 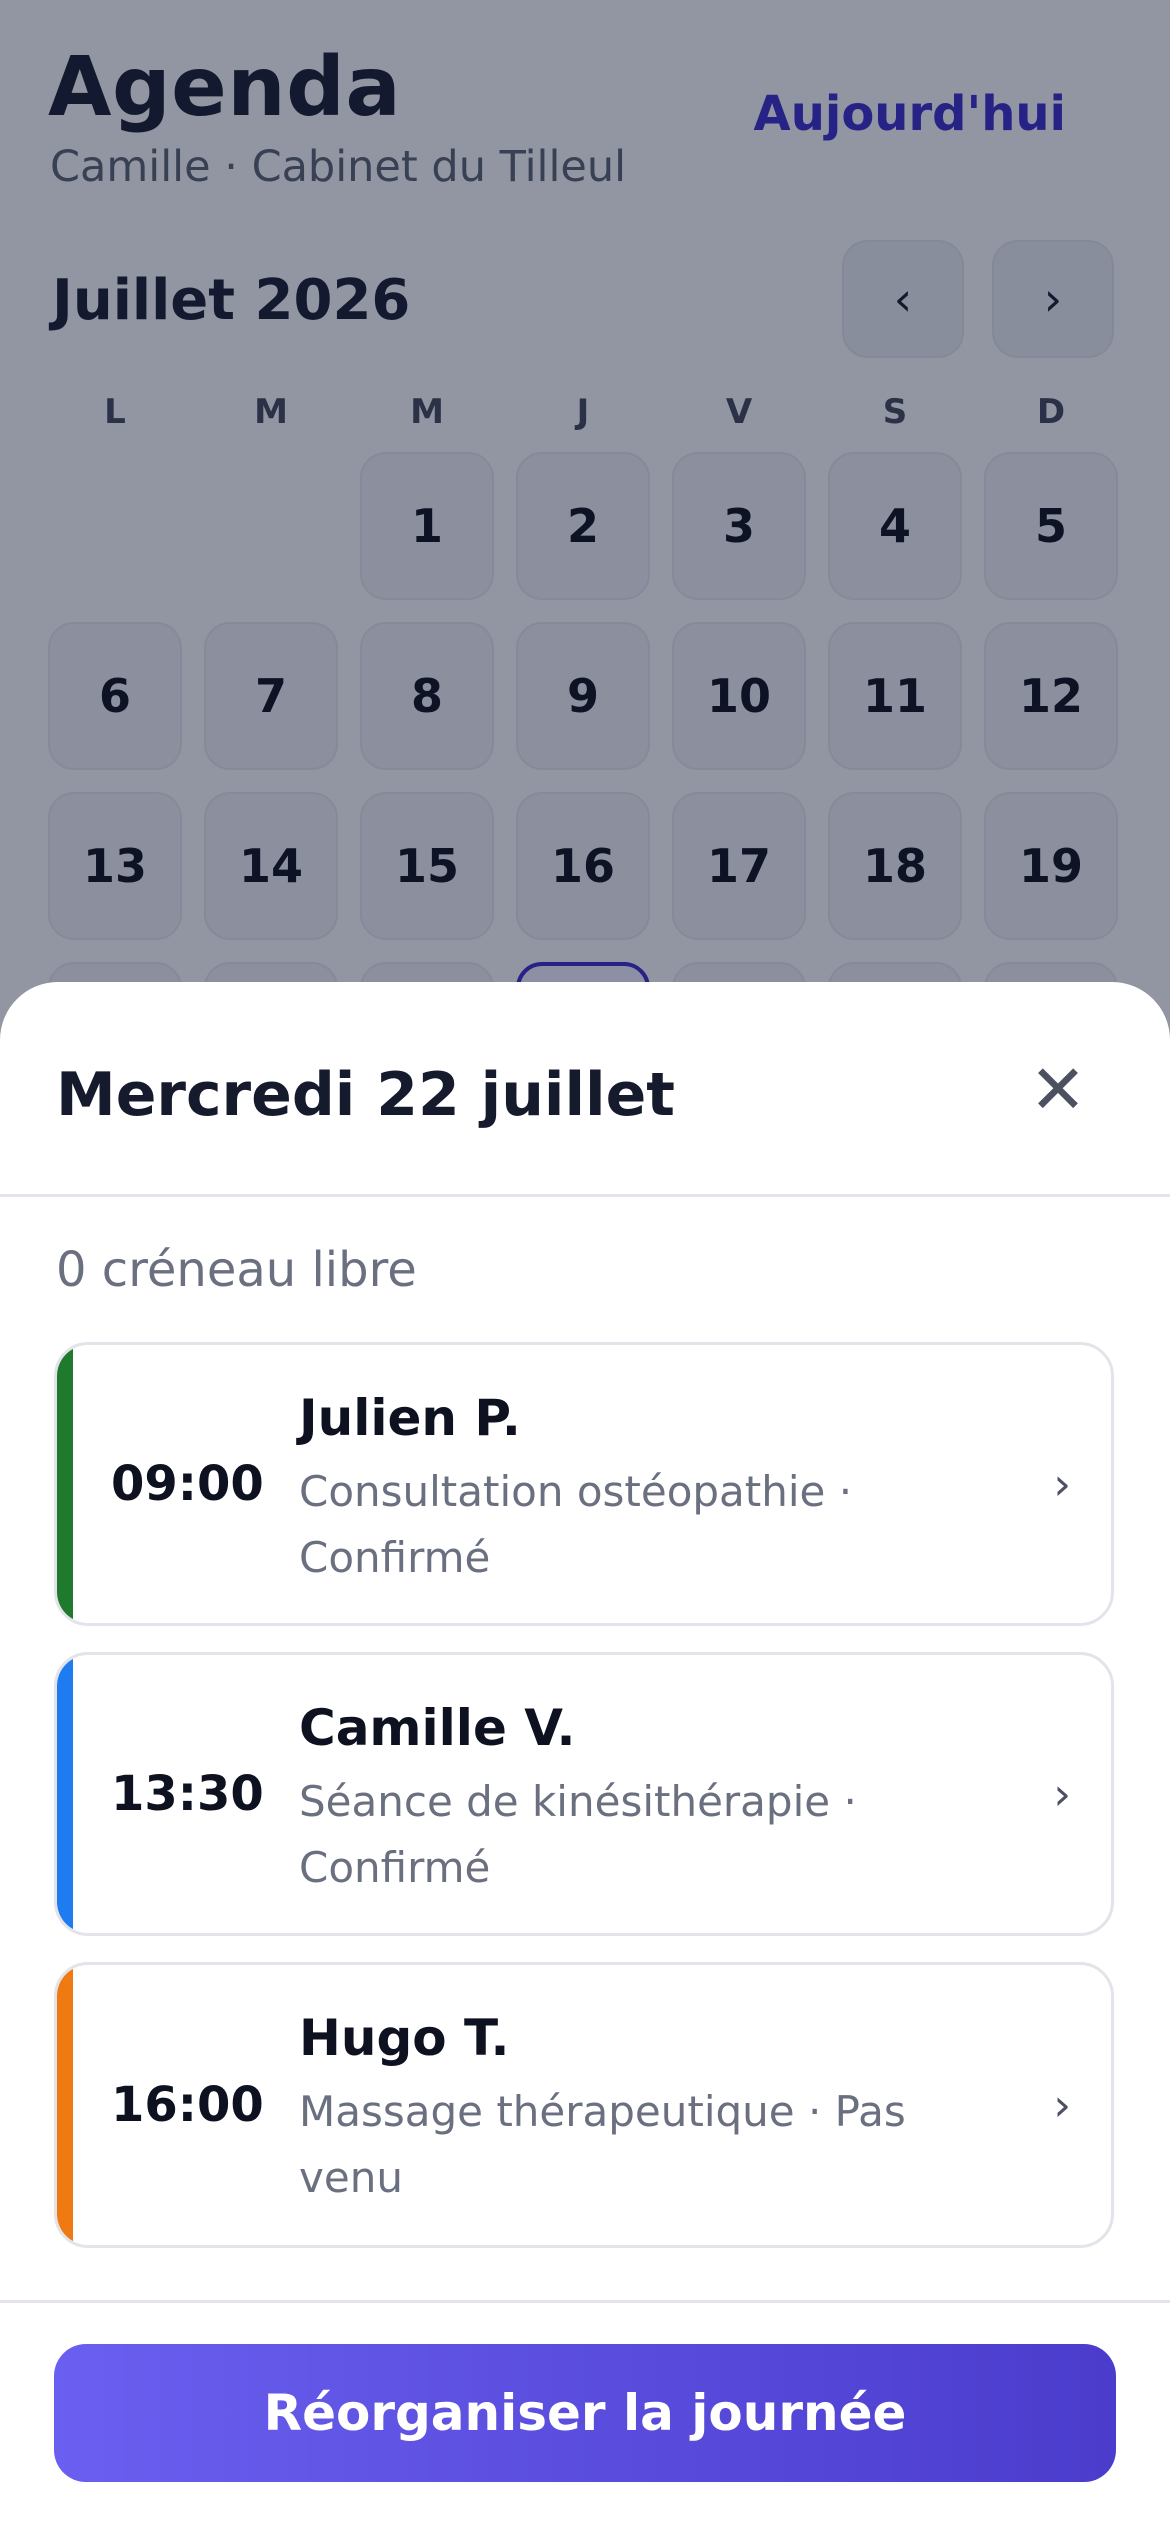 I want to click on appointment-detail: Consultation ostéopathie · Confirmé, so click(x=576, y=1524).